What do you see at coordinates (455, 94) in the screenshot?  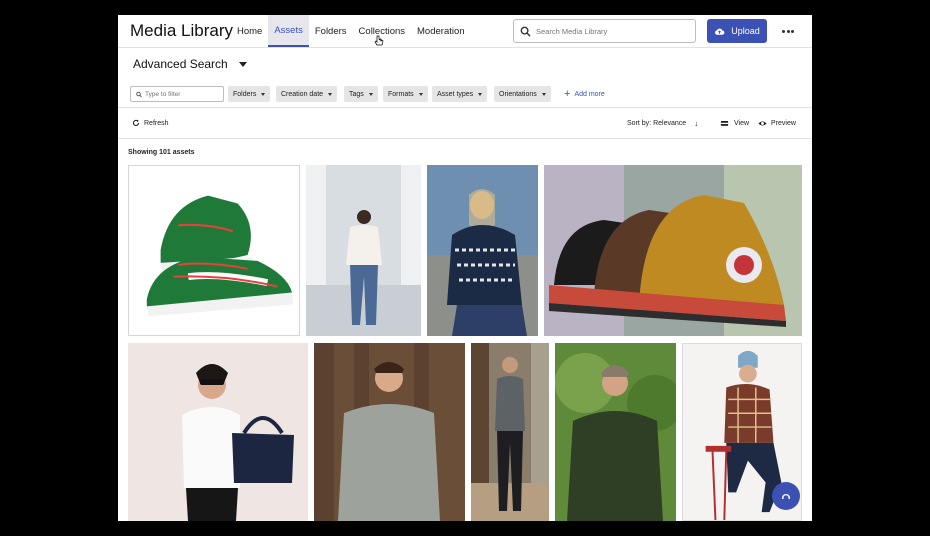 I see `chip-label: Asset types` at bounding box center [455, 94].